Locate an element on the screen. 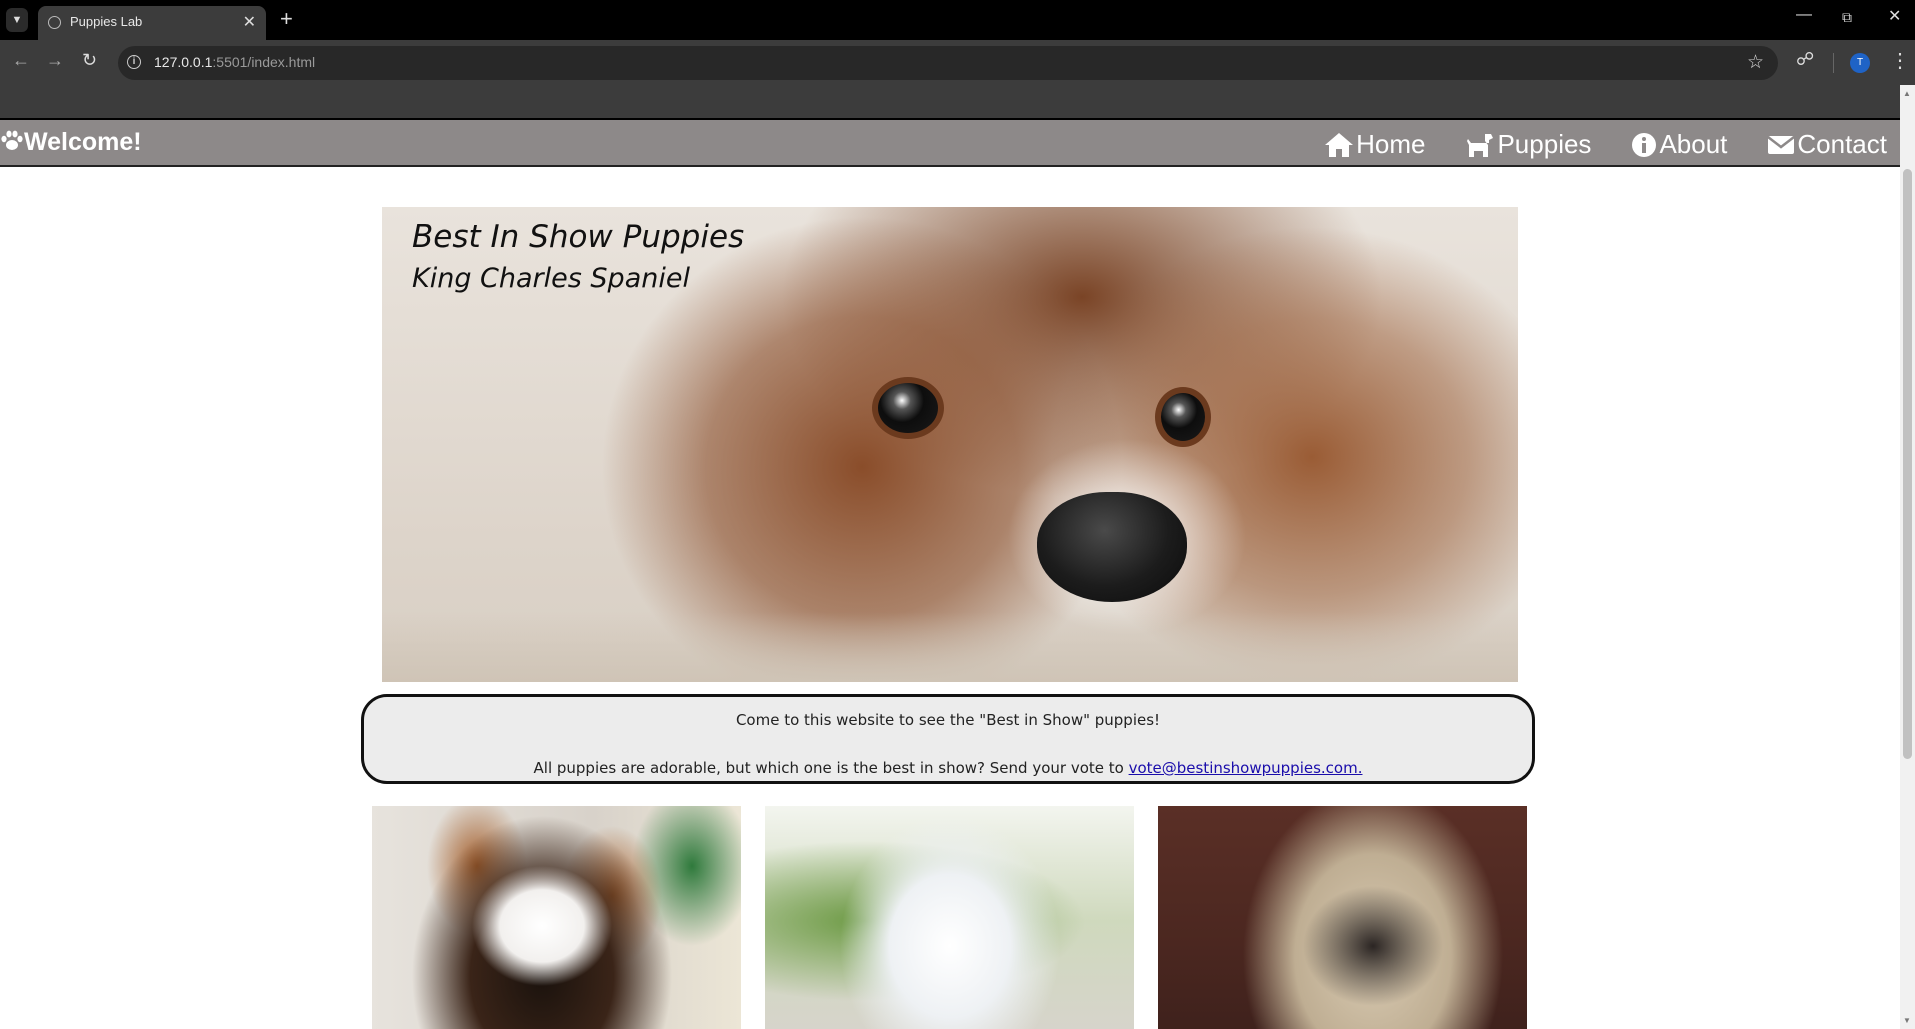 The image size is (1915, 1029). reload-icon: ↻ is located at coordinates (89, 60).